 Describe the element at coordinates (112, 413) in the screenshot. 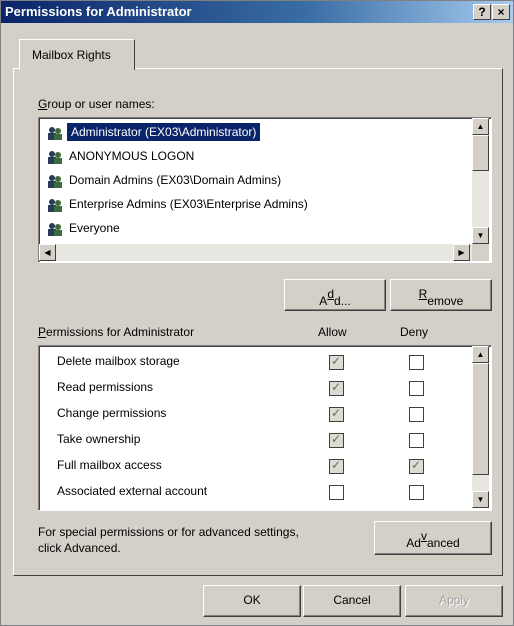

I see `permission-name: Change permissions` at that location.